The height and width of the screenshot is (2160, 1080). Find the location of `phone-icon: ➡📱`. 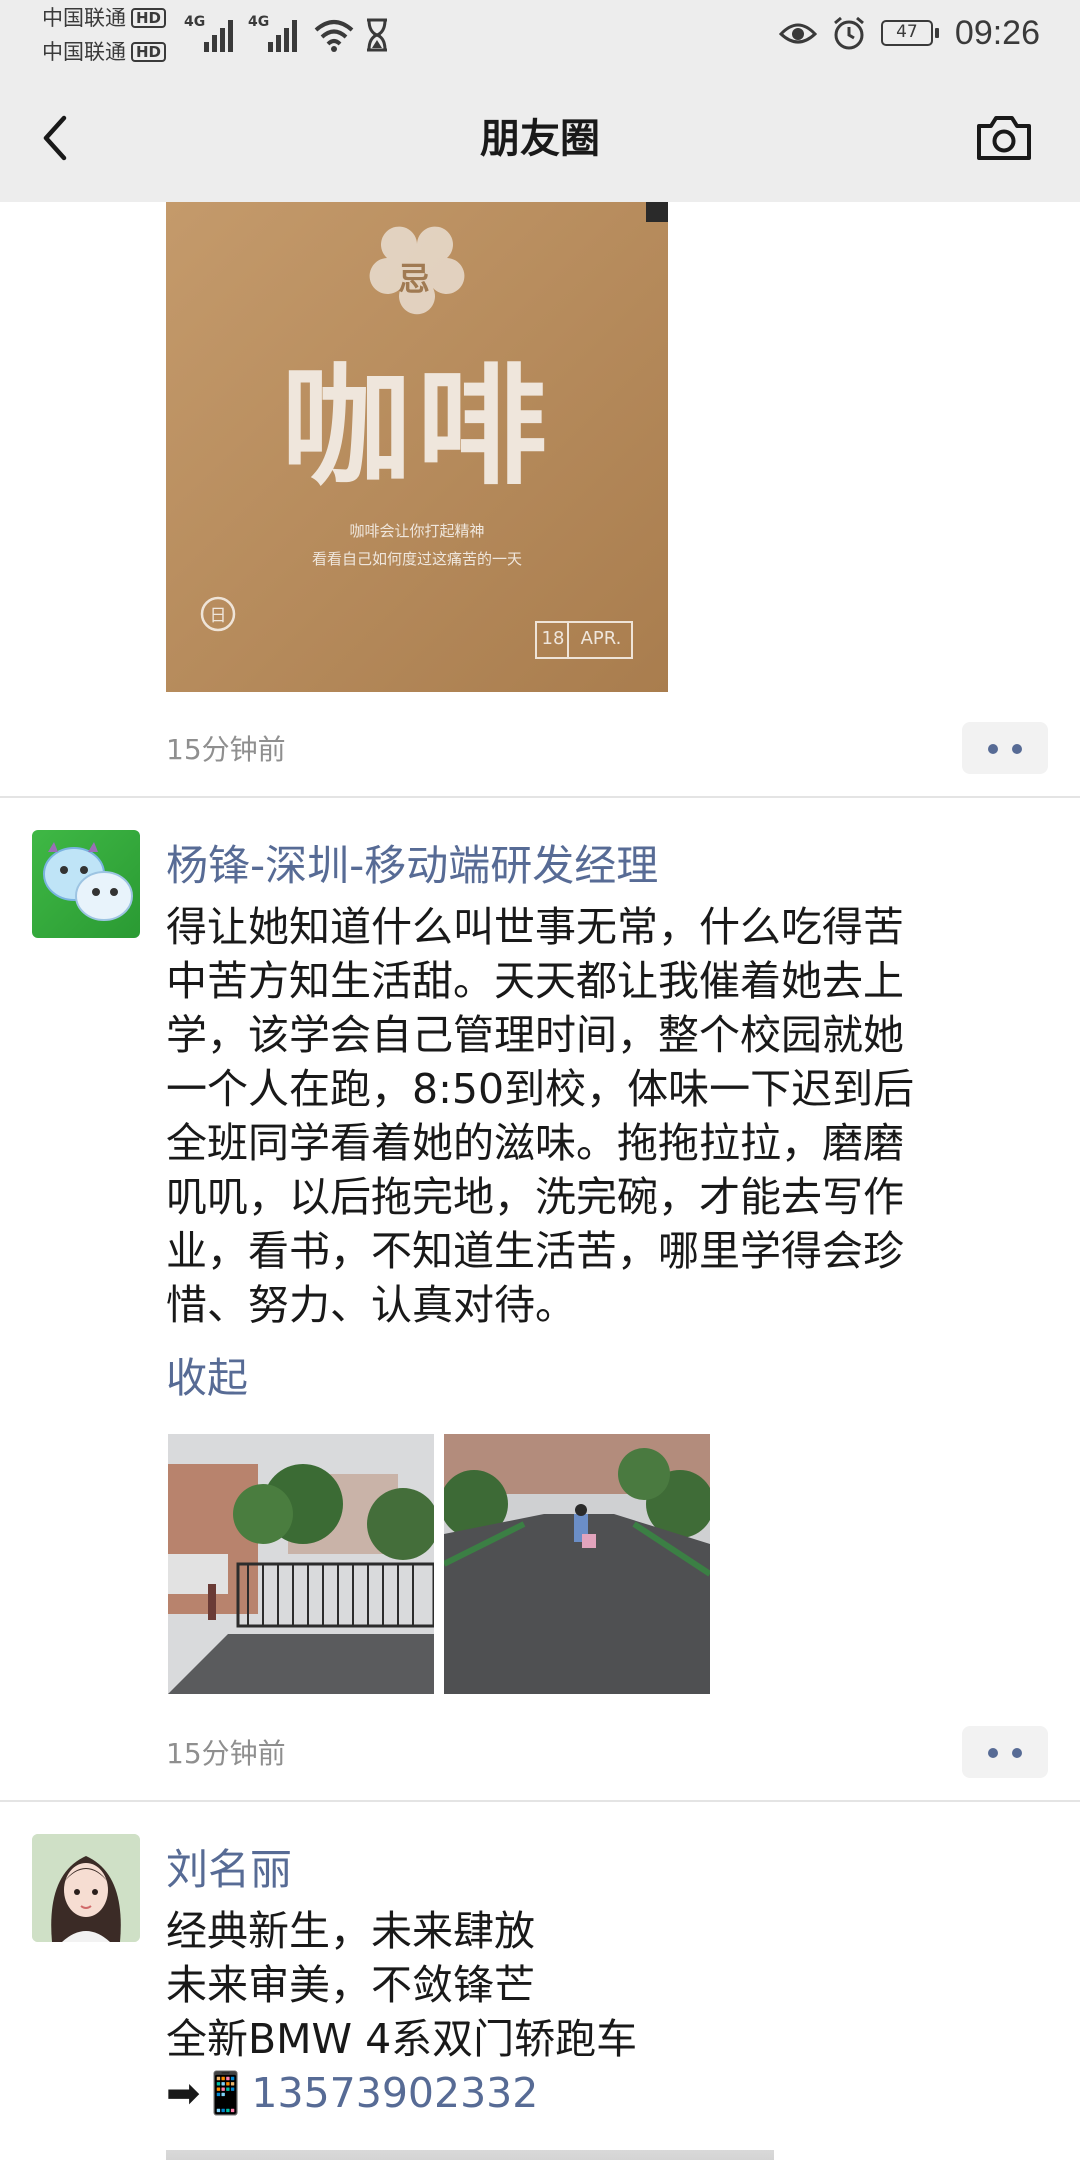

phone-icon: ➡📱 is located at coordinates (209, 2093).